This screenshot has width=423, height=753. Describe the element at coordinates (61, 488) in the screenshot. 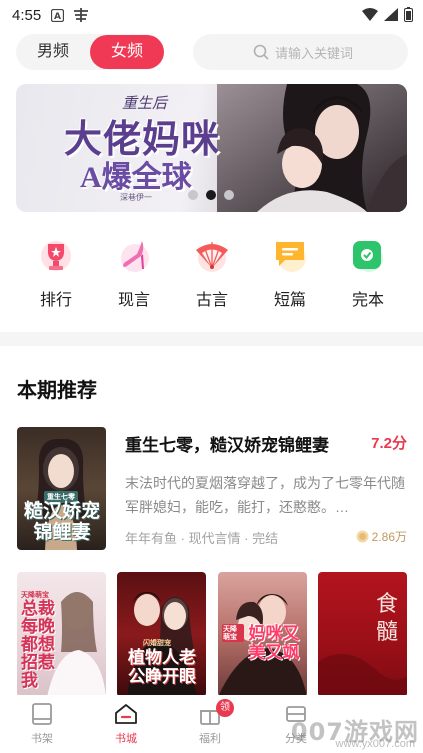

I see `book-cover: 重生七零 糙汉娇宠锦鲤妻` at that location.